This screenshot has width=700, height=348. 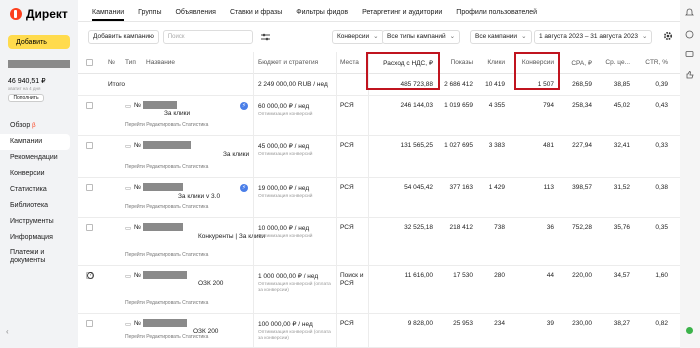 I want to click on campaign-clicks: 234, so click(x=499, y=323).